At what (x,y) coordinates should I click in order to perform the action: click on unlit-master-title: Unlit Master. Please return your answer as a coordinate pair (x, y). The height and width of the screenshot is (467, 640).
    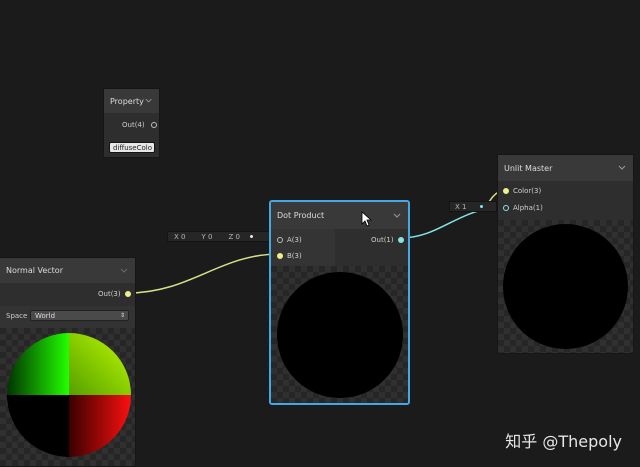
    Looking at the image, I should click on (528, 168).